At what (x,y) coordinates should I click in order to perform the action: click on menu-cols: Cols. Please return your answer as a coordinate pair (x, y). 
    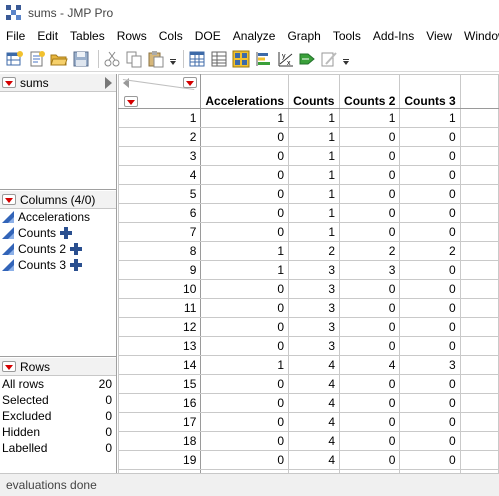
    Looking at the image, I should click on (171, 36).